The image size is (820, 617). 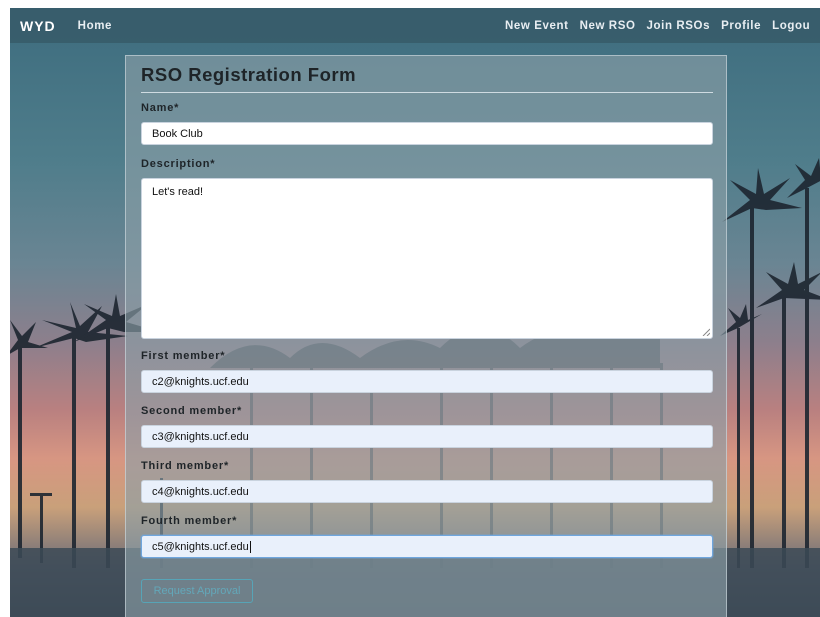 I want to click on brand-logo: WYD, so click(x=38, y=26).